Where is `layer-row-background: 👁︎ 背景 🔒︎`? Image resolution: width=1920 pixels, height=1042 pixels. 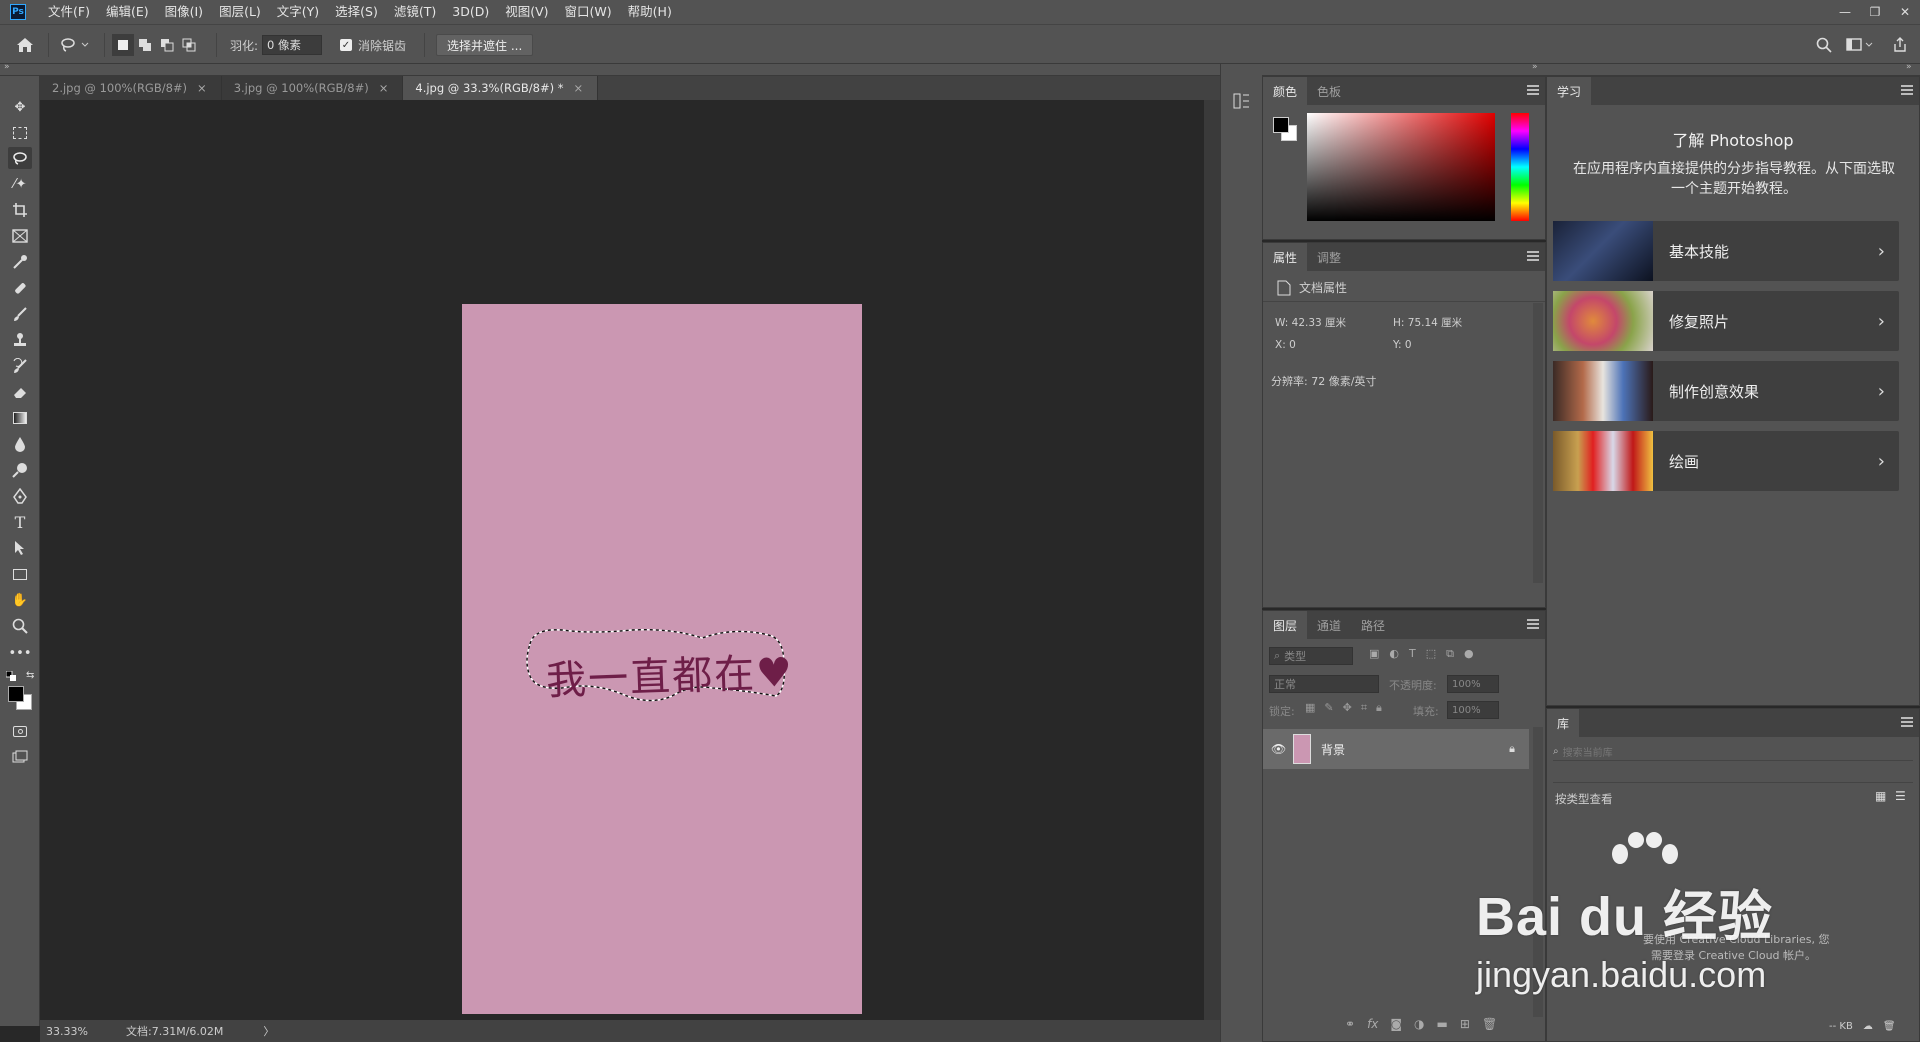 layer-row-background: 👁︎ 背景 🔒︎ is located at coordinates (1396, 749).